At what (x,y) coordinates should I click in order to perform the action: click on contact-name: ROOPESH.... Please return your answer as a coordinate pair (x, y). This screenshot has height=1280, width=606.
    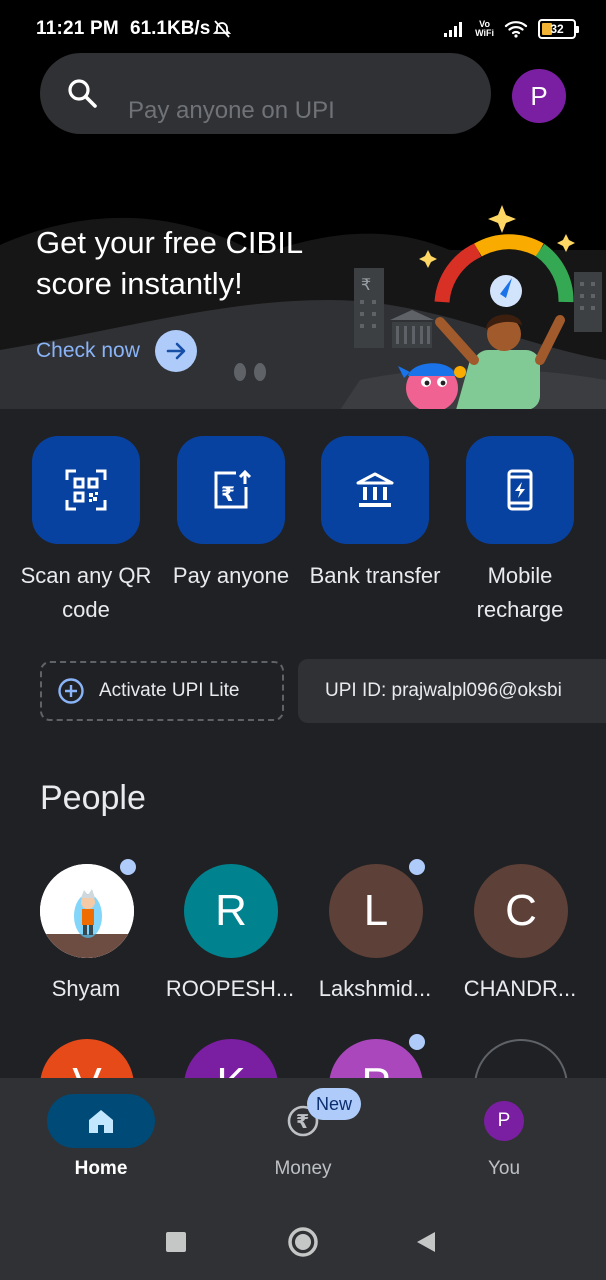
    Looking at the image, I should click on (230, 988).